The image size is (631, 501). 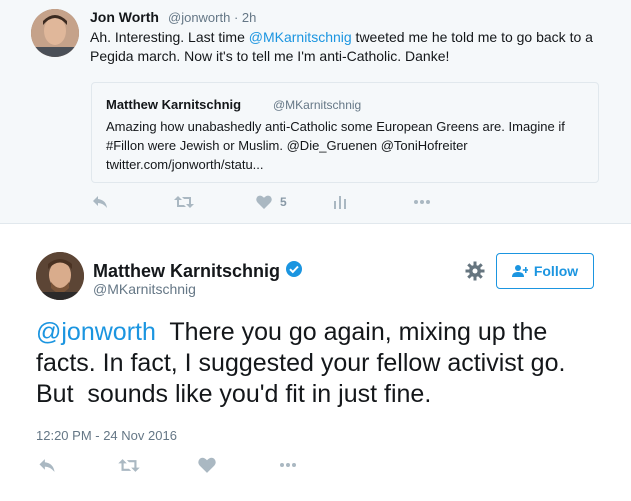 What do you see at coordinates (556, 271) in the screenshot?
I see `follow-button-label: Follow` at bounding box center [556, 271].